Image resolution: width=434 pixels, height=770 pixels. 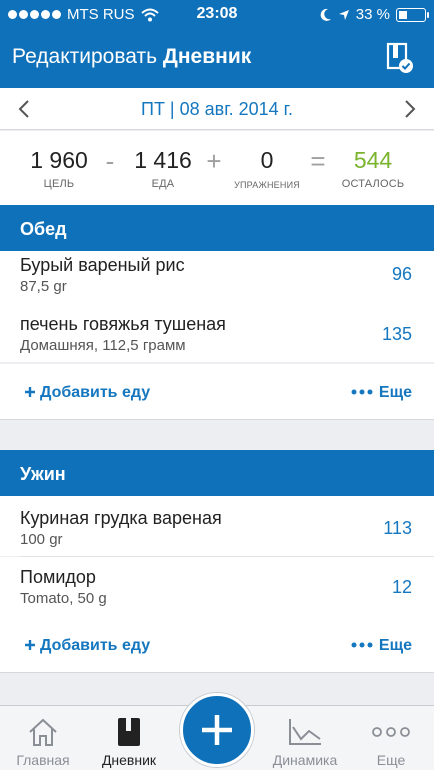 What do you see at coordinates (318, 161) in the screenshot?
I see `equals-sign: =` at bounding box center [318, 161].